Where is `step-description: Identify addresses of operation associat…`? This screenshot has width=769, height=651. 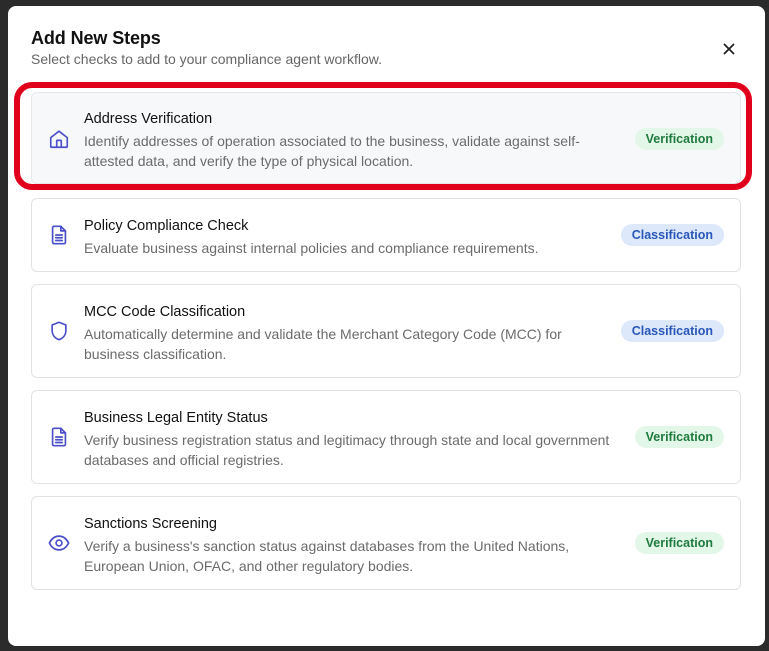 step-description: Identify addresses of operation associat… is located at coordinates (332, 151).